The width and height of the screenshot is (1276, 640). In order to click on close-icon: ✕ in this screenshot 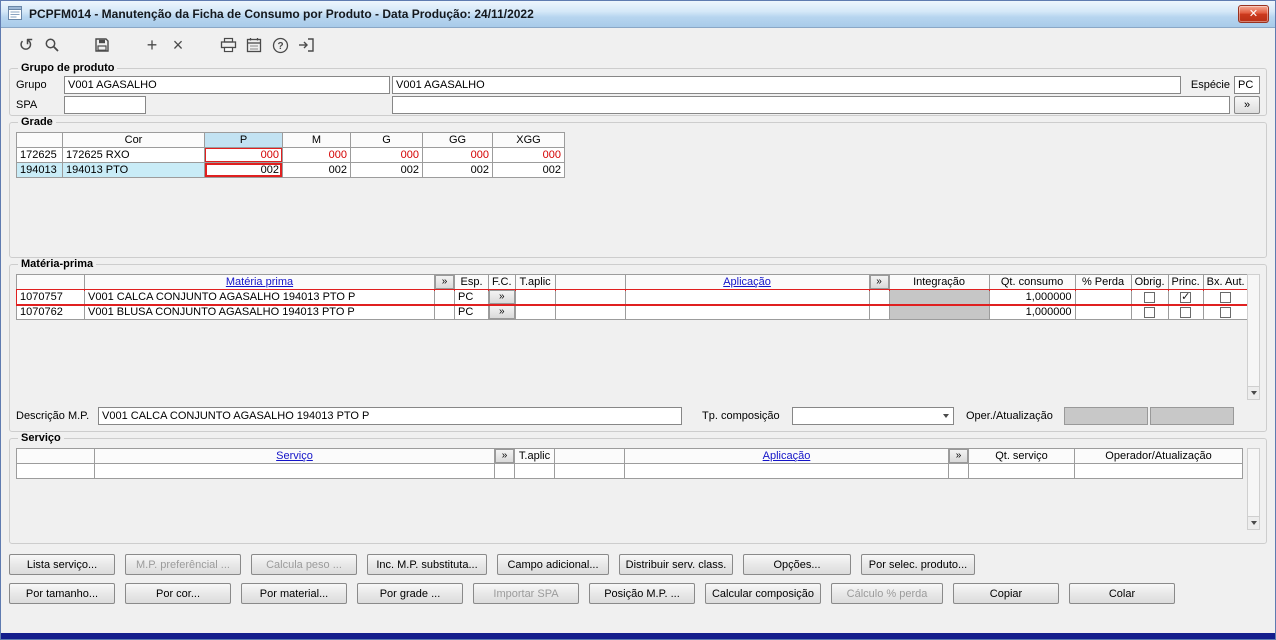, I will do `click(1253, 13)`.